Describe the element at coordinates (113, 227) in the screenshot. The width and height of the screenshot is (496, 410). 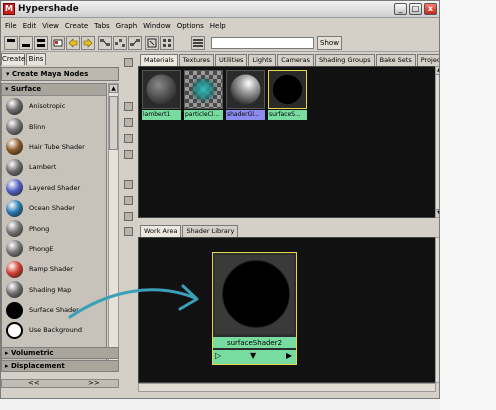
I see `shader-list-scrollbar: ▲ ▼` at that location.